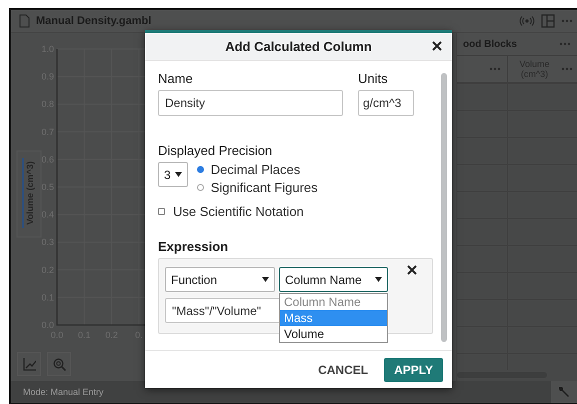  What do you see at coordinates (264, 187) in the screenshot?
I see `radio-label: Significant Figures` at bounding box center [264, 187].